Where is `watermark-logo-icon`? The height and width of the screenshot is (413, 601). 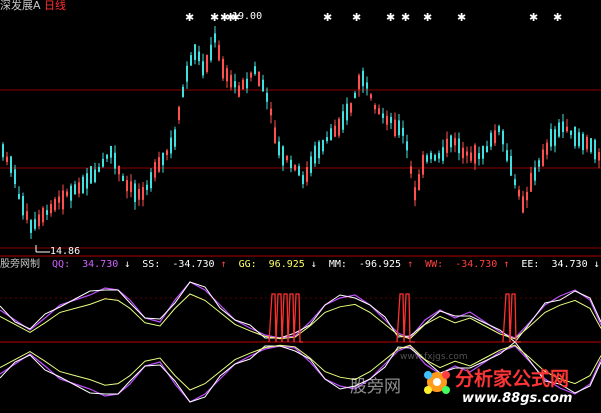
watermark-logo-icon is located at coordinates (437, 382).